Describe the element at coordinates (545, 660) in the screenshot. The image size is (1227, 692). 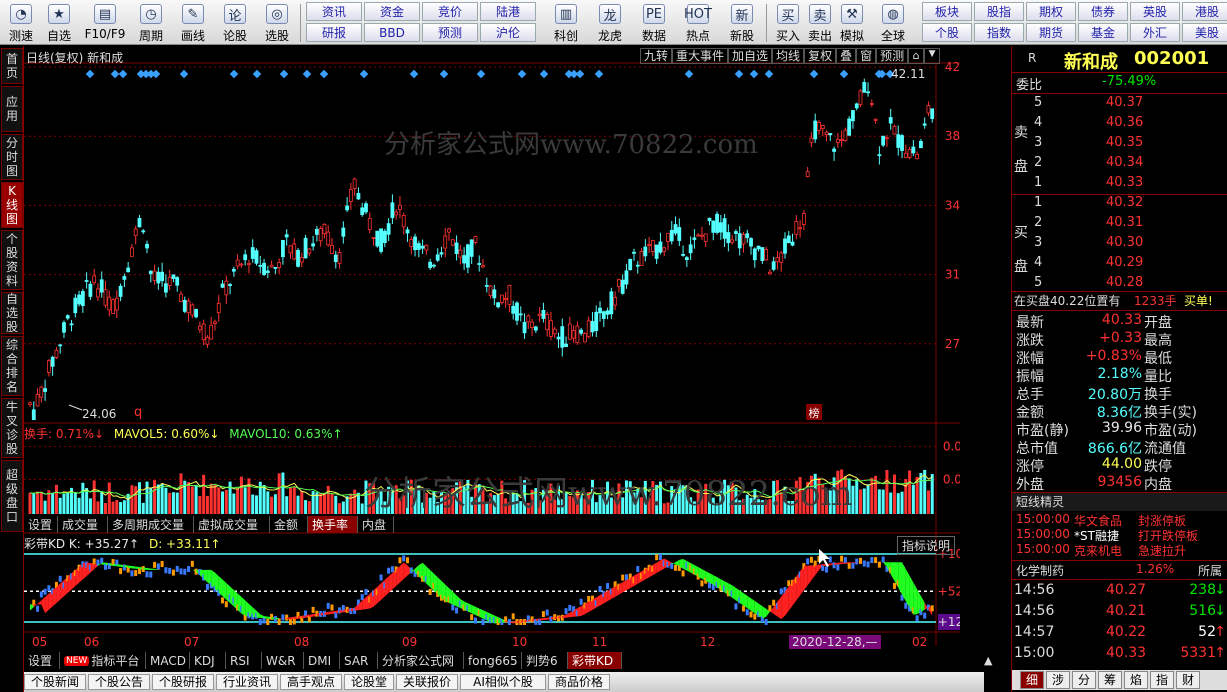
I see `indicator-tab-10: 判势6` at that location.